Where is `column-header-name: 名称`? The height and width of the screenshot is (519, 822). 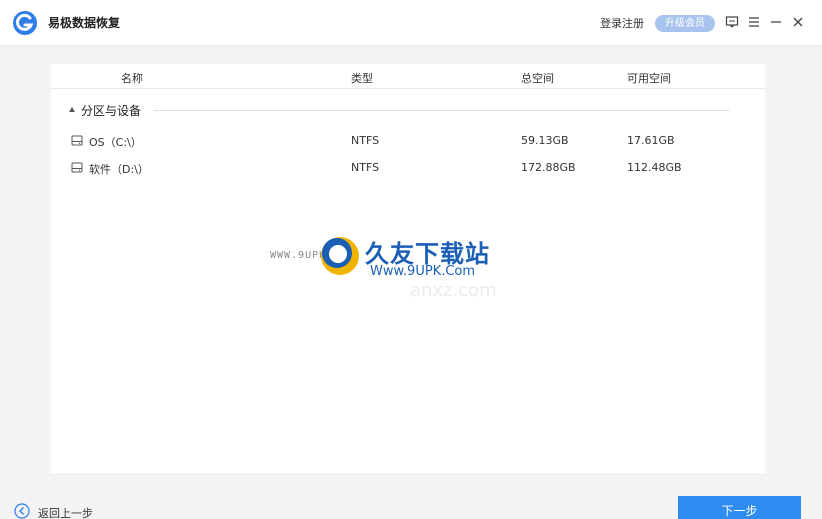
column-header-name: 名称 is located at coordinates (132, 78).